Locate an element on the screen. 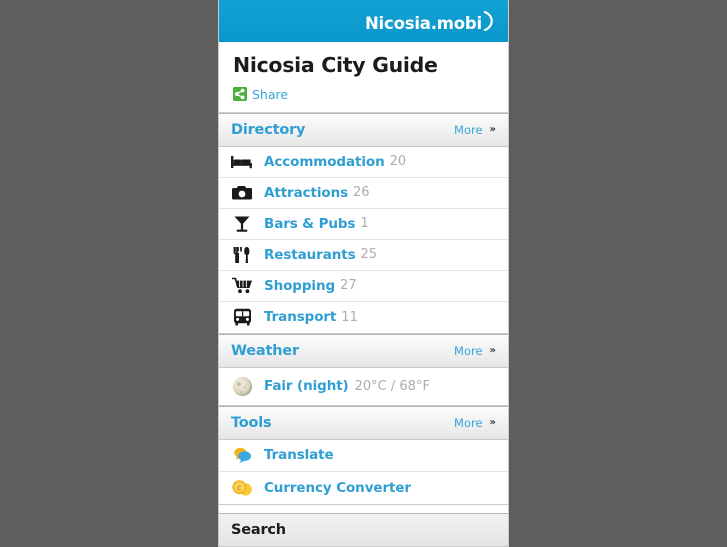 The image size is (727, 547). section-title-weather: Weather is located at coordinates (265, 350).